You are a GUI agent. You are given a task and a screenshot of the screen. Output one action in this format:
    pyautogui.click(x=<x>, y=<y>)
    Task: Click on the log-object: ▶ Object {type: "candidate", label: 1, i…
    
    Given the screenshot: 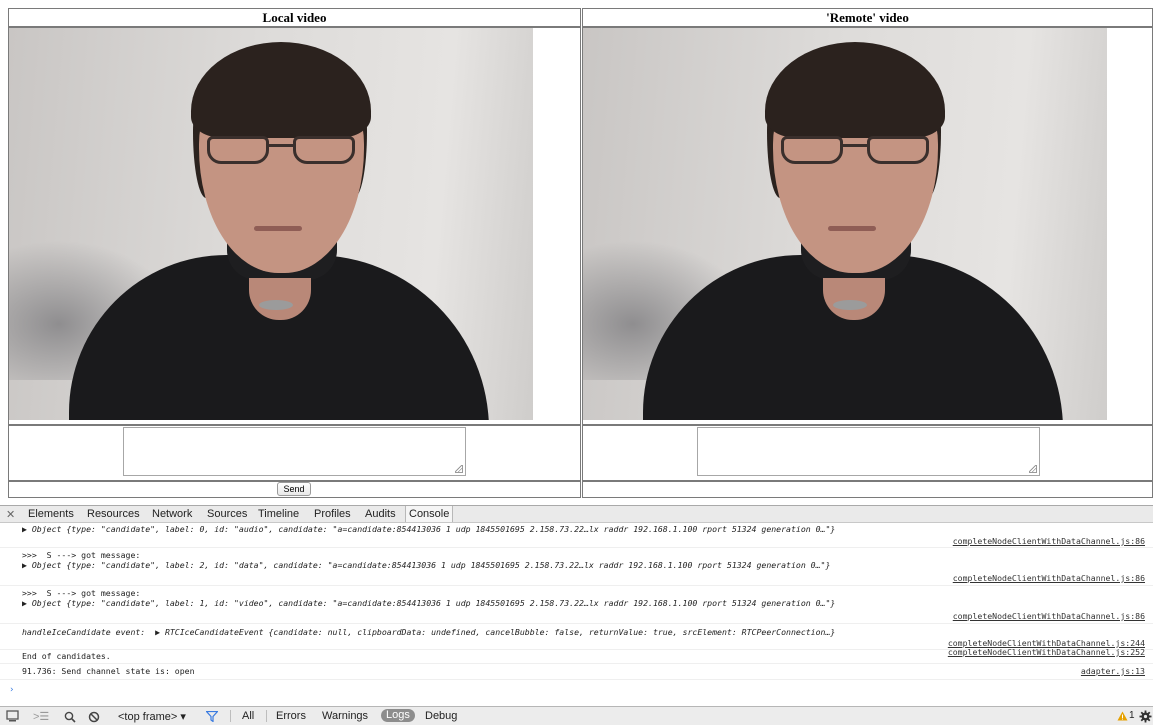 What is the action you would take?
    pyautogui.click(x=428, y=603)
    